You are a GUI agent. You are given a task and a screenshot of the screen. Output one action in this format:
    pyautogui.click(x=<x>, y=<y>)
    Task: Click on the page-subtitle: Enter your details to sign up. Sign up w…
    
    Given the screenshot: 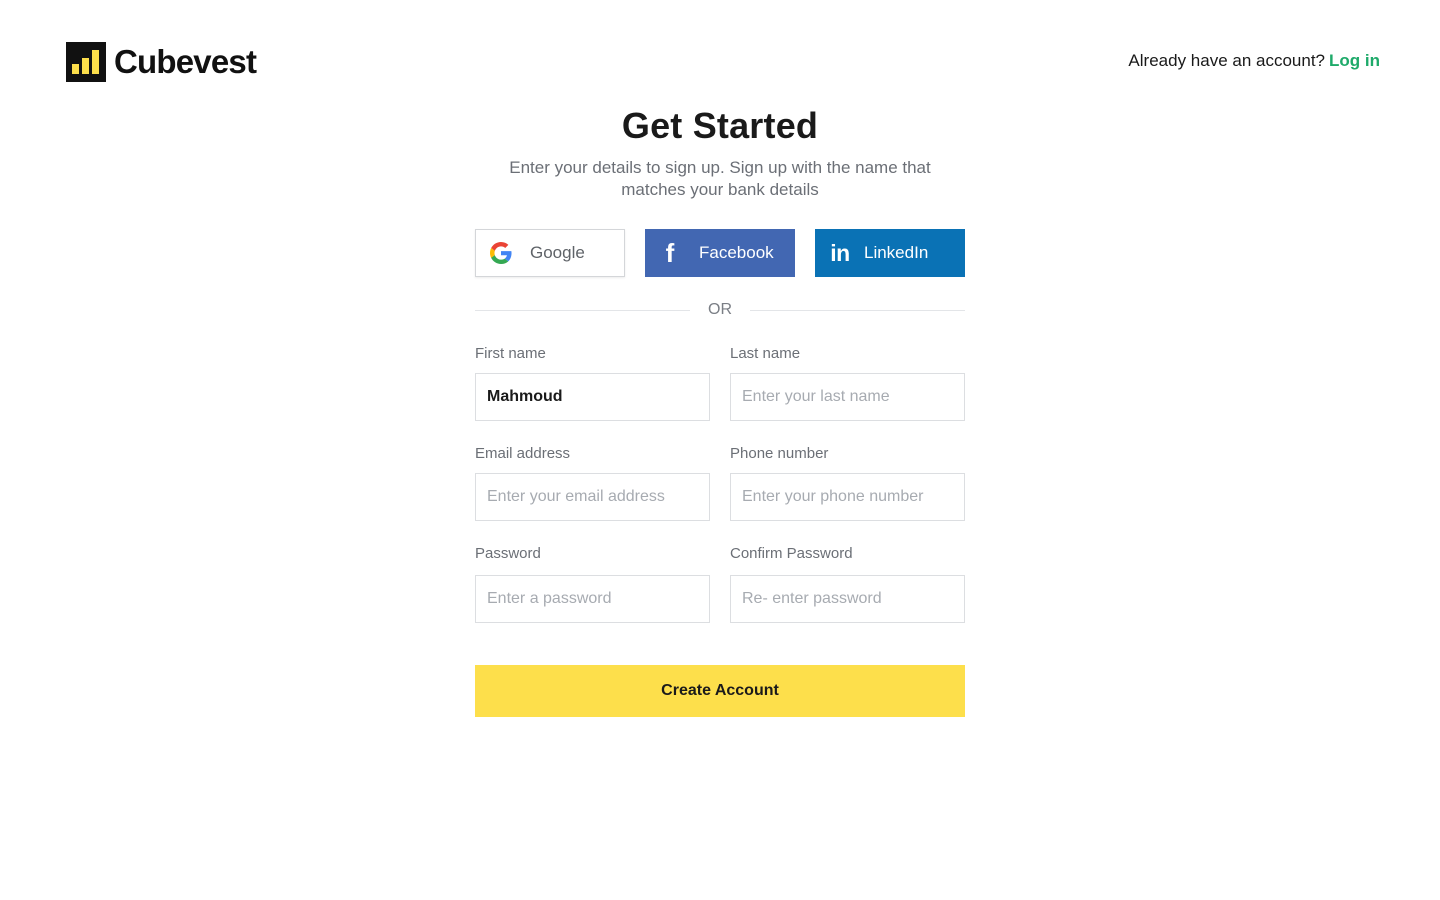 What is the action you would take?
    pyautogui.click(x=720, y=178)
    